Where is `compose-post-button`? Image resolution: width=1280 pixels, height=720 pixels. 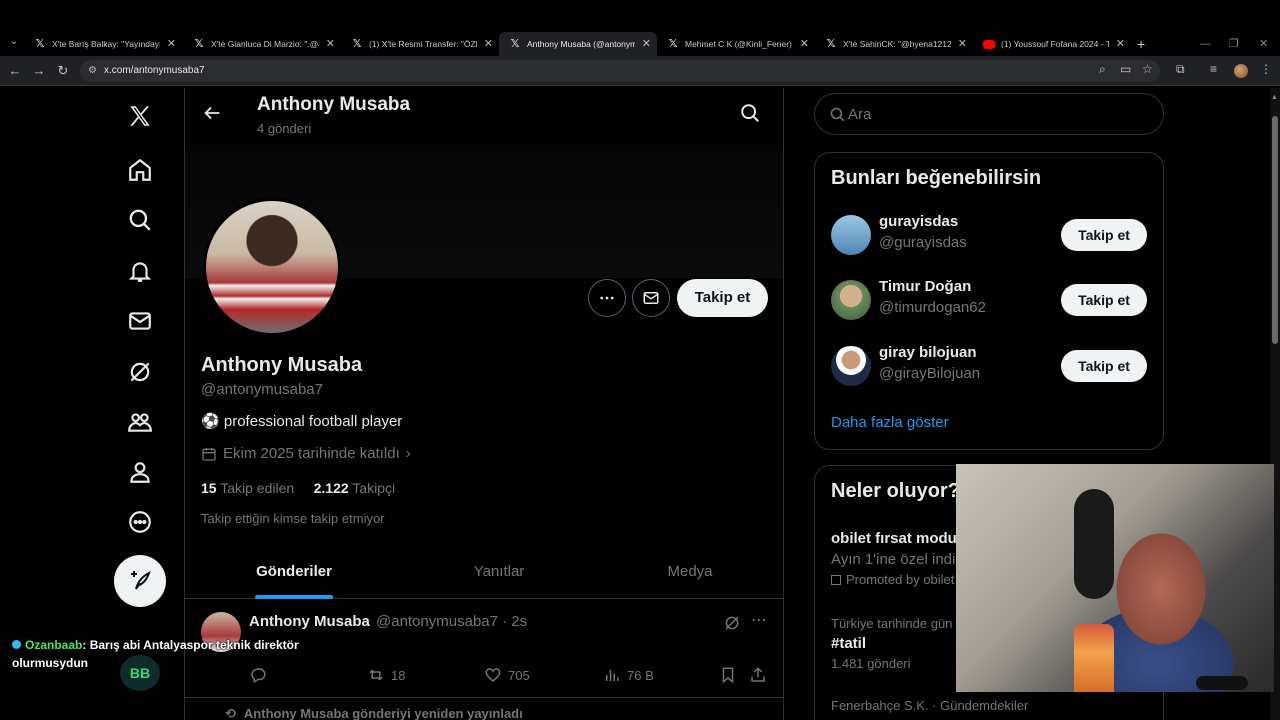 compose-post-button is located at coordinates (140, 581).